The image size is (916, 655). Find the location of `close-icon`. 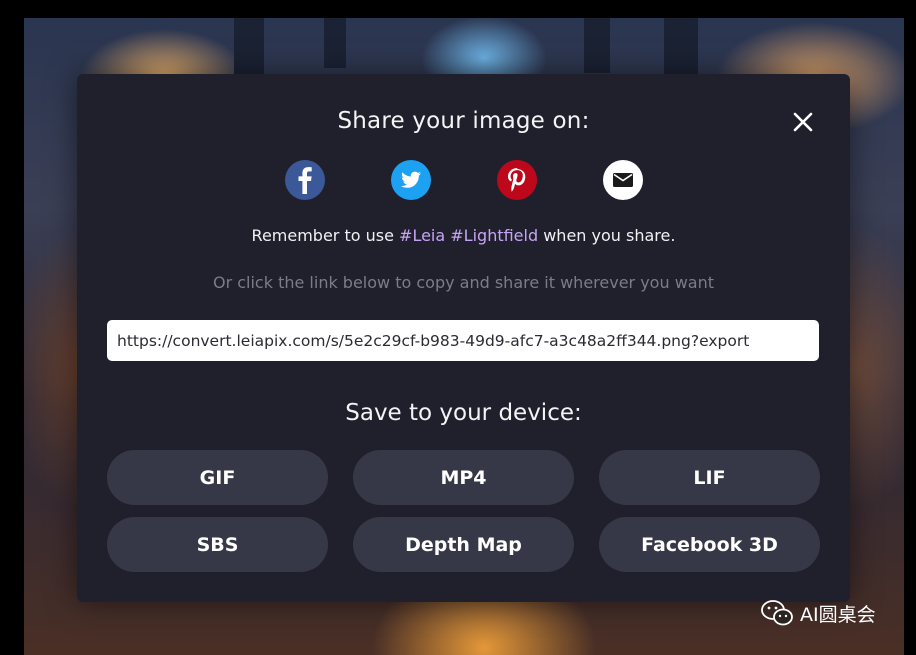

close-icon is located at coordinates (803, 122).